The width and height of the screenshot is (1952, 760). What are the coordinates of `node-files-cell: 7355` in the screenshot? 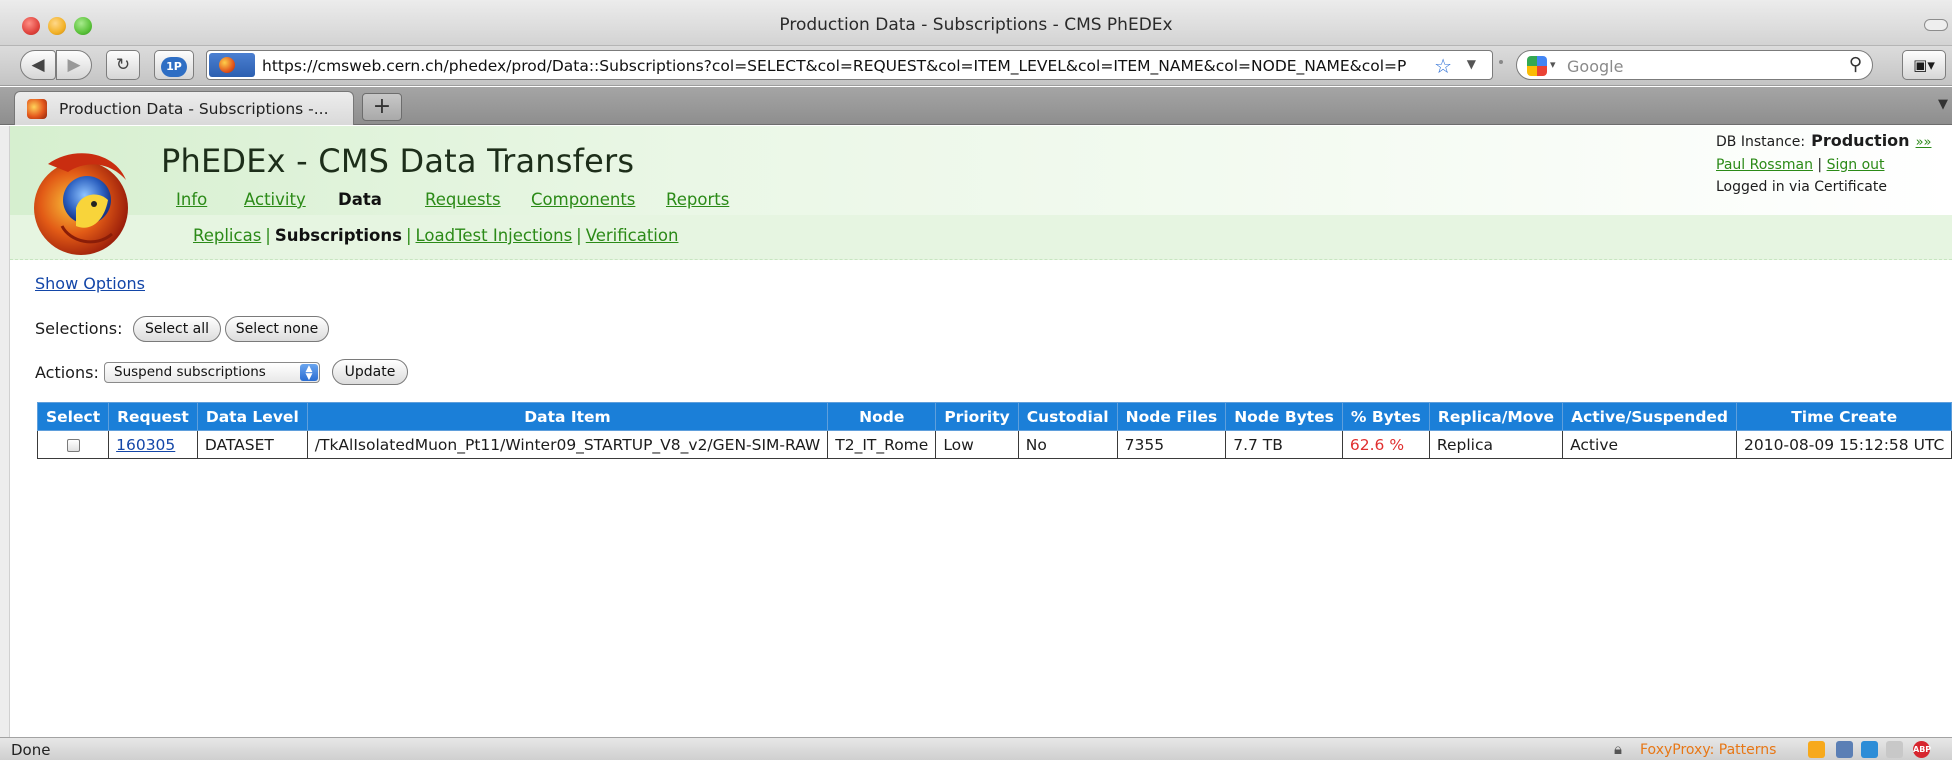 It's located at (1171, 444).